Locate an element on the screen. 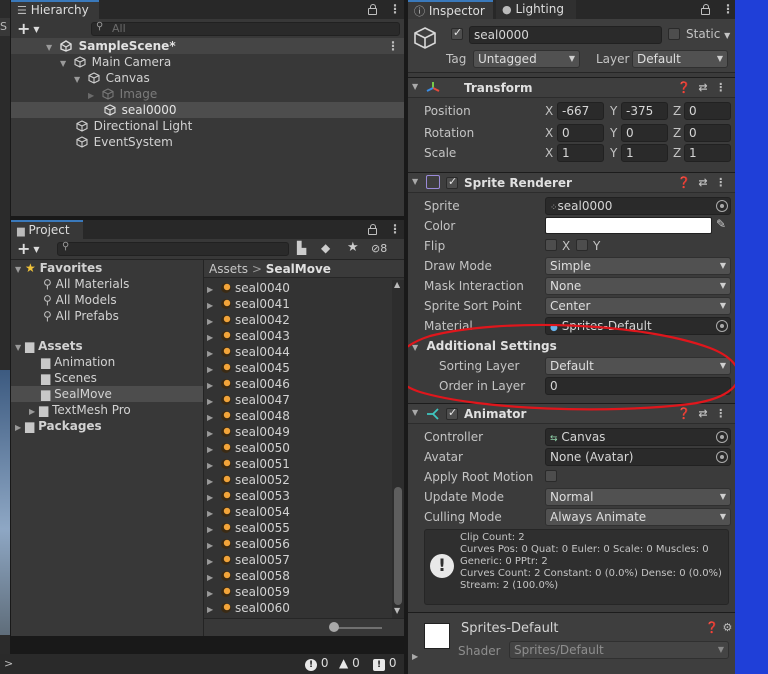 The height and width of the screenshot is (674, 768). position-y-field: -375 is located at coordinates (644, 111).